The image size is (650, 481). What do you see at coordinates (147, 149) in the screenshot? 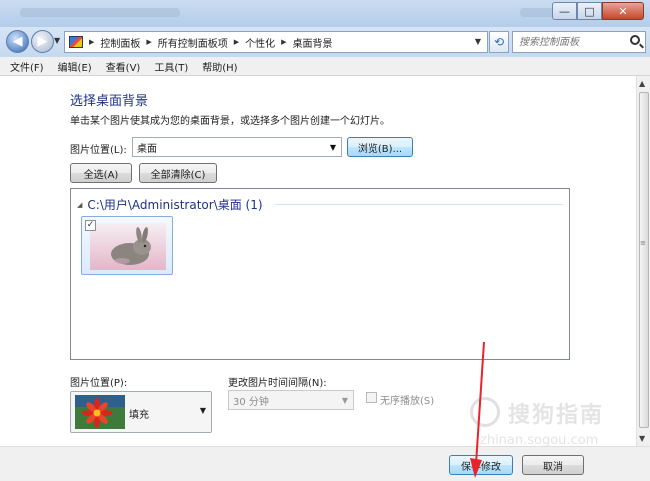
I see `picture-location-value: 桌面` at bounding box center [147, 149].